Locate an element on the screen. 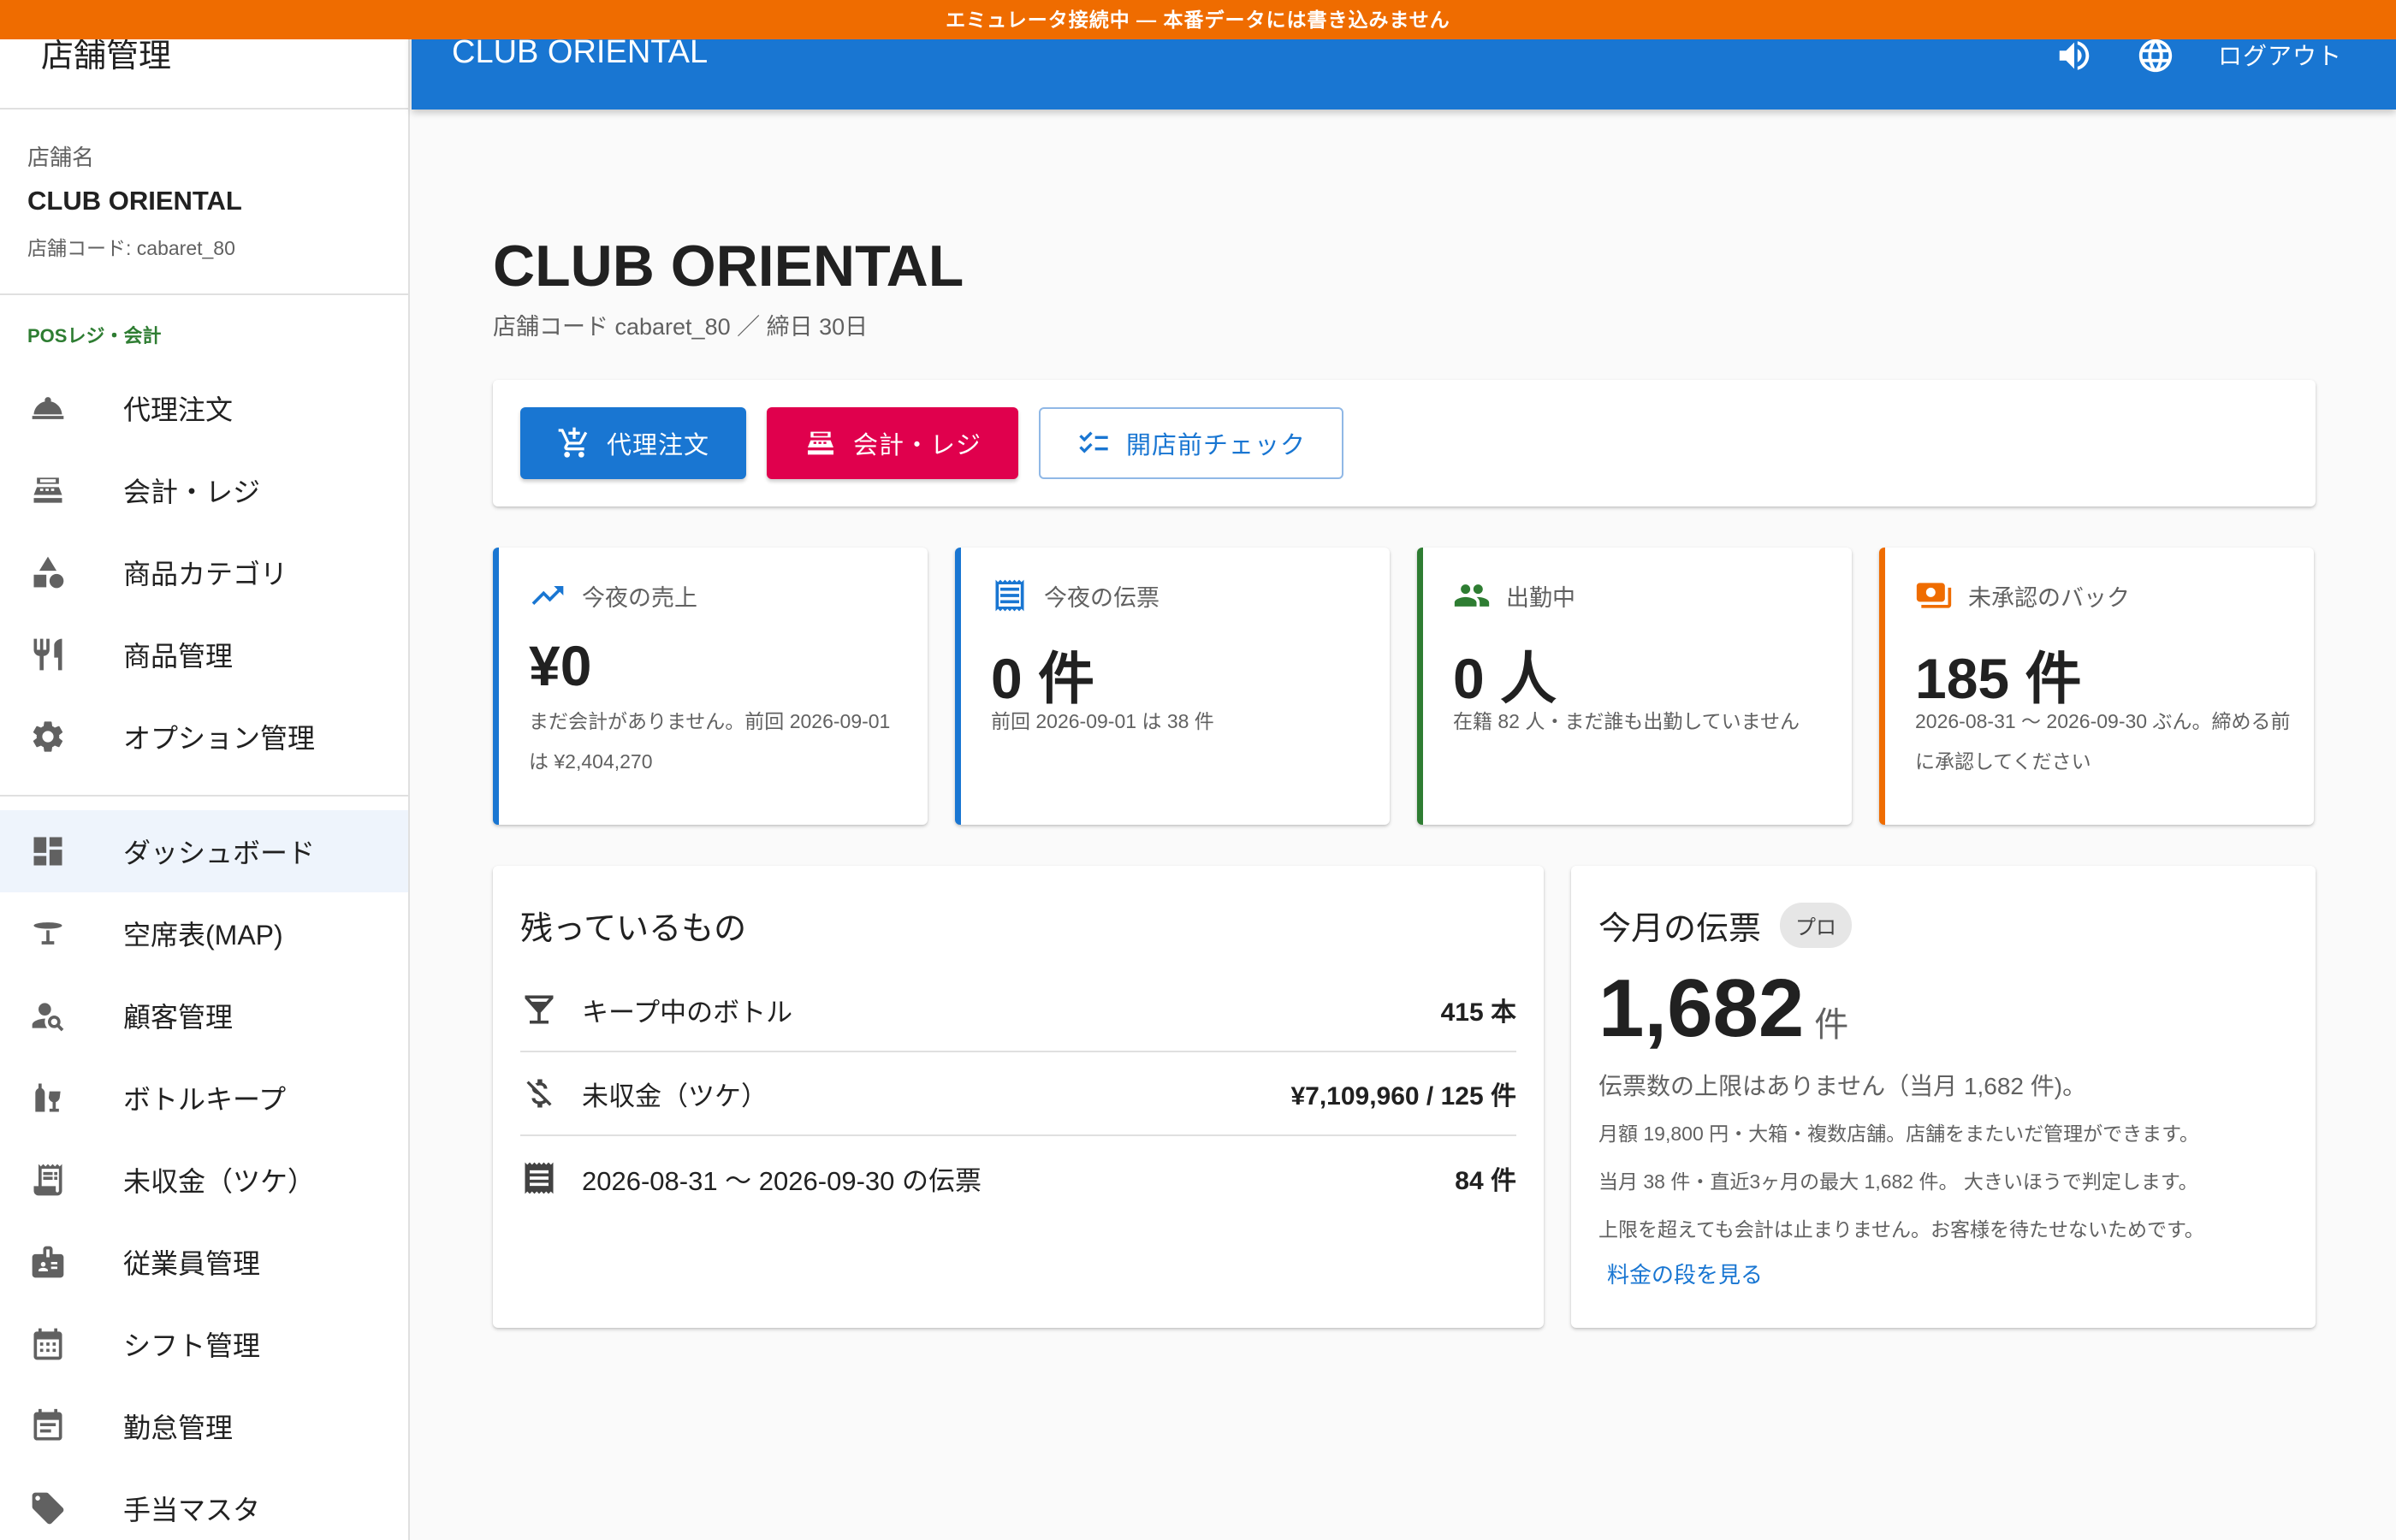  sidebar-item-receivables: 未収金（ツケ） is located at coordinates (204, 1180).